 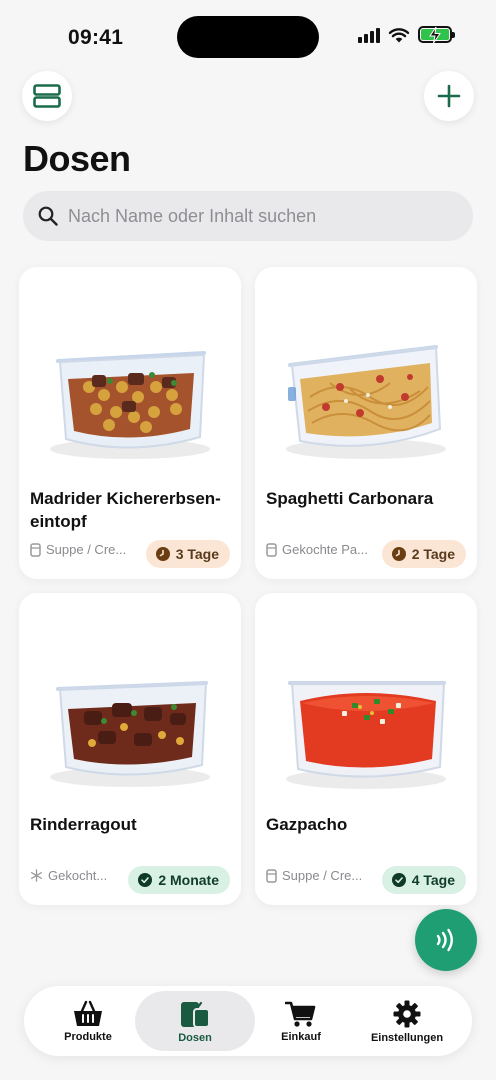 I want to click on search-input, so click(x=258, y=216).